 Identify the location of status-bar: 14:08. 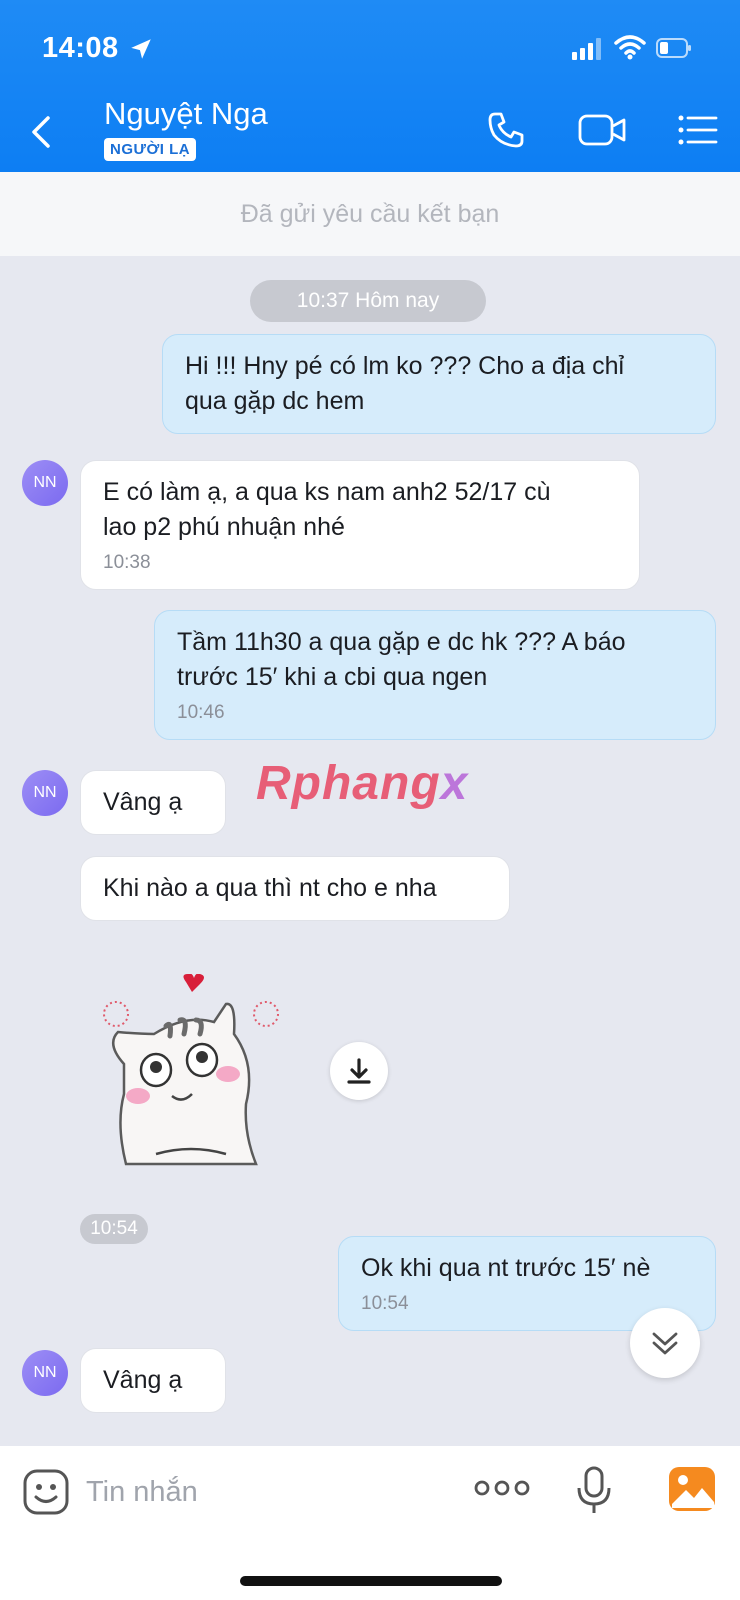
(370, 48).